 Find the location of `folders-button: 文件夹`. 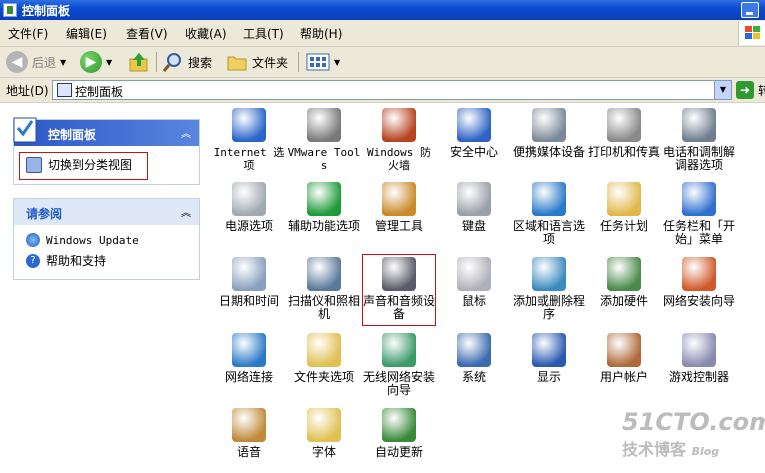

folders-button: 文件夹 is located at coordinates (257, 62).